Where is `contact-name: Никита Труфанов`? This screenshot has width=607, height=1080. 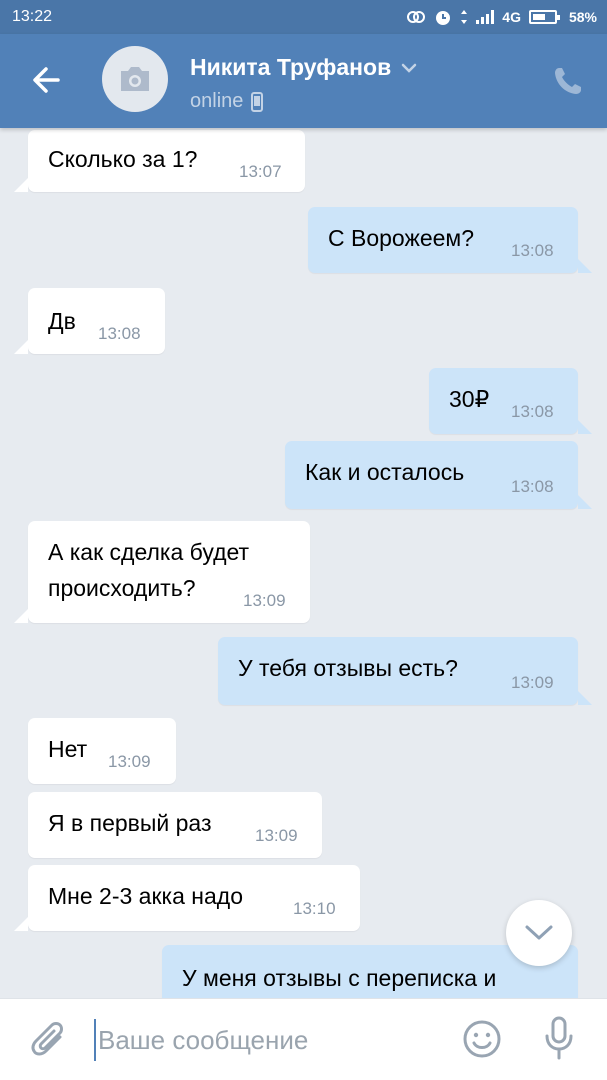 contact-name: Никита Труфанов is located at coordinates (291, 67).